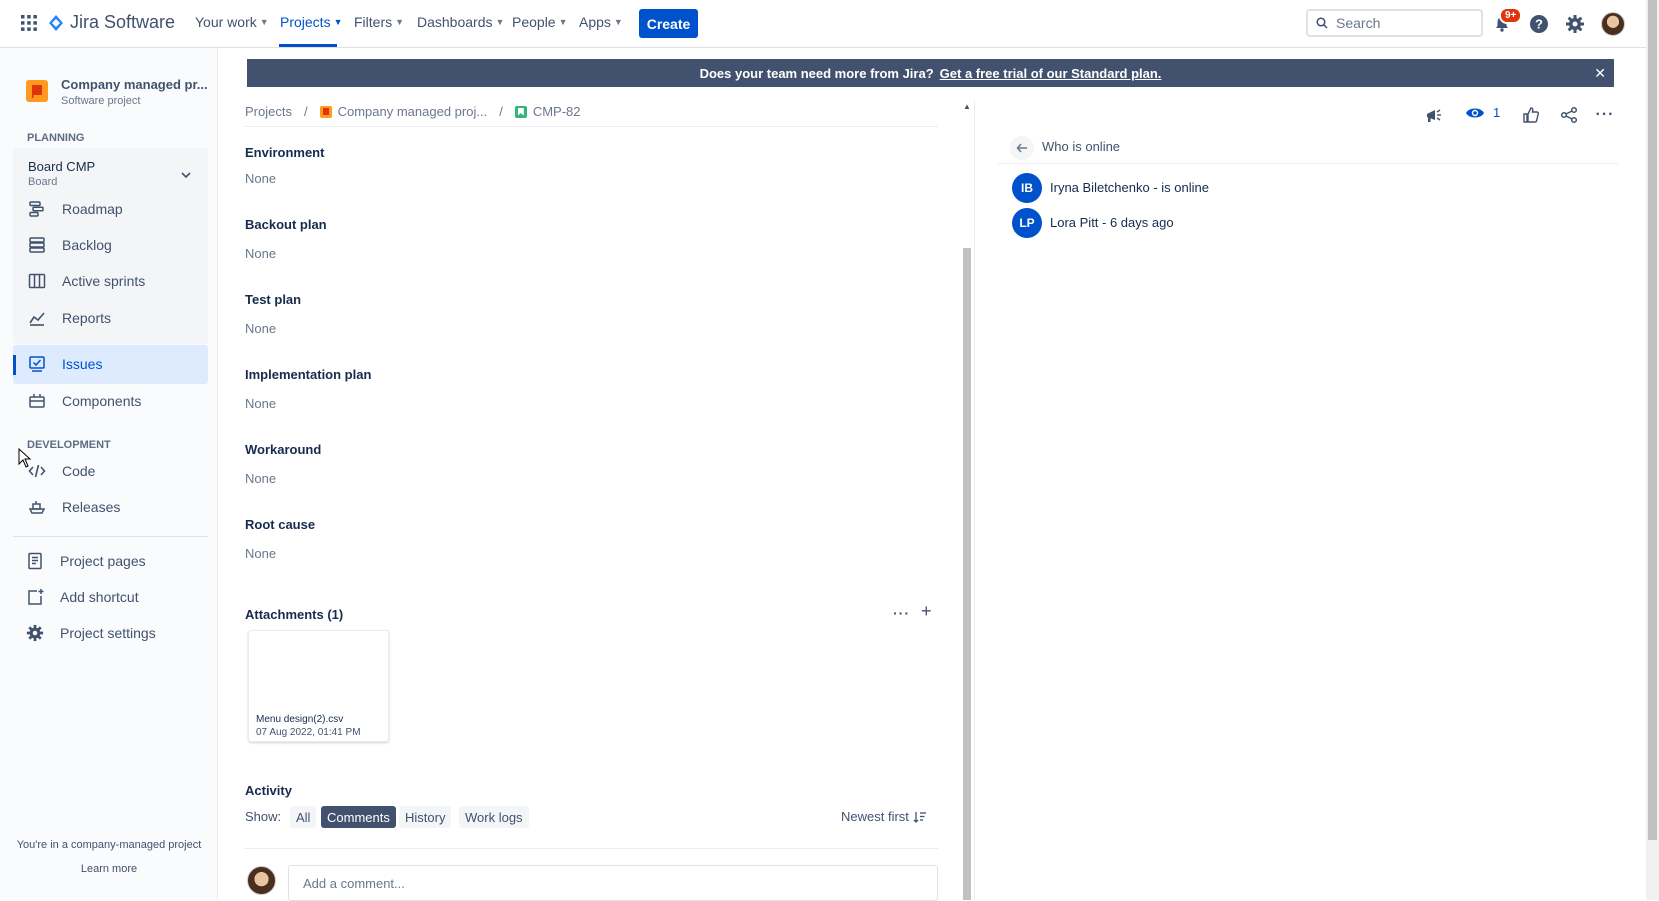  What do you see at coordinates (87, 245) in the screenshot?
I see `sidebar-item-label: Backlog` at bounding box center [87, 245].